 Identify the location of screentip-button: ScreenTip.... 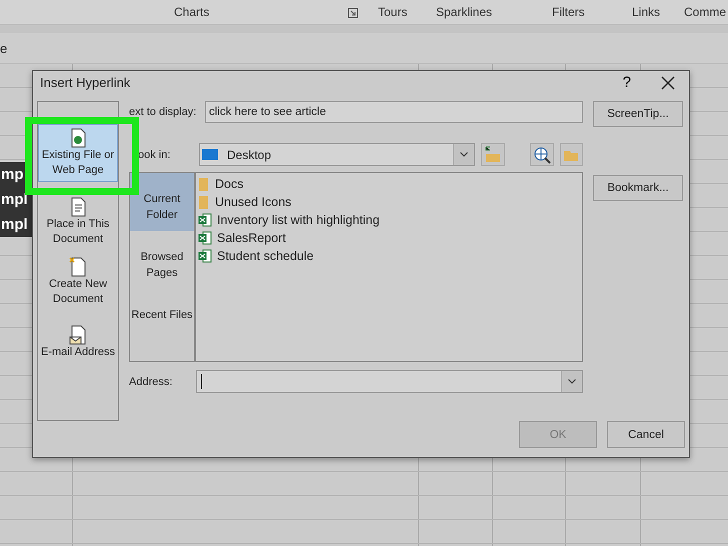
(638, 114).